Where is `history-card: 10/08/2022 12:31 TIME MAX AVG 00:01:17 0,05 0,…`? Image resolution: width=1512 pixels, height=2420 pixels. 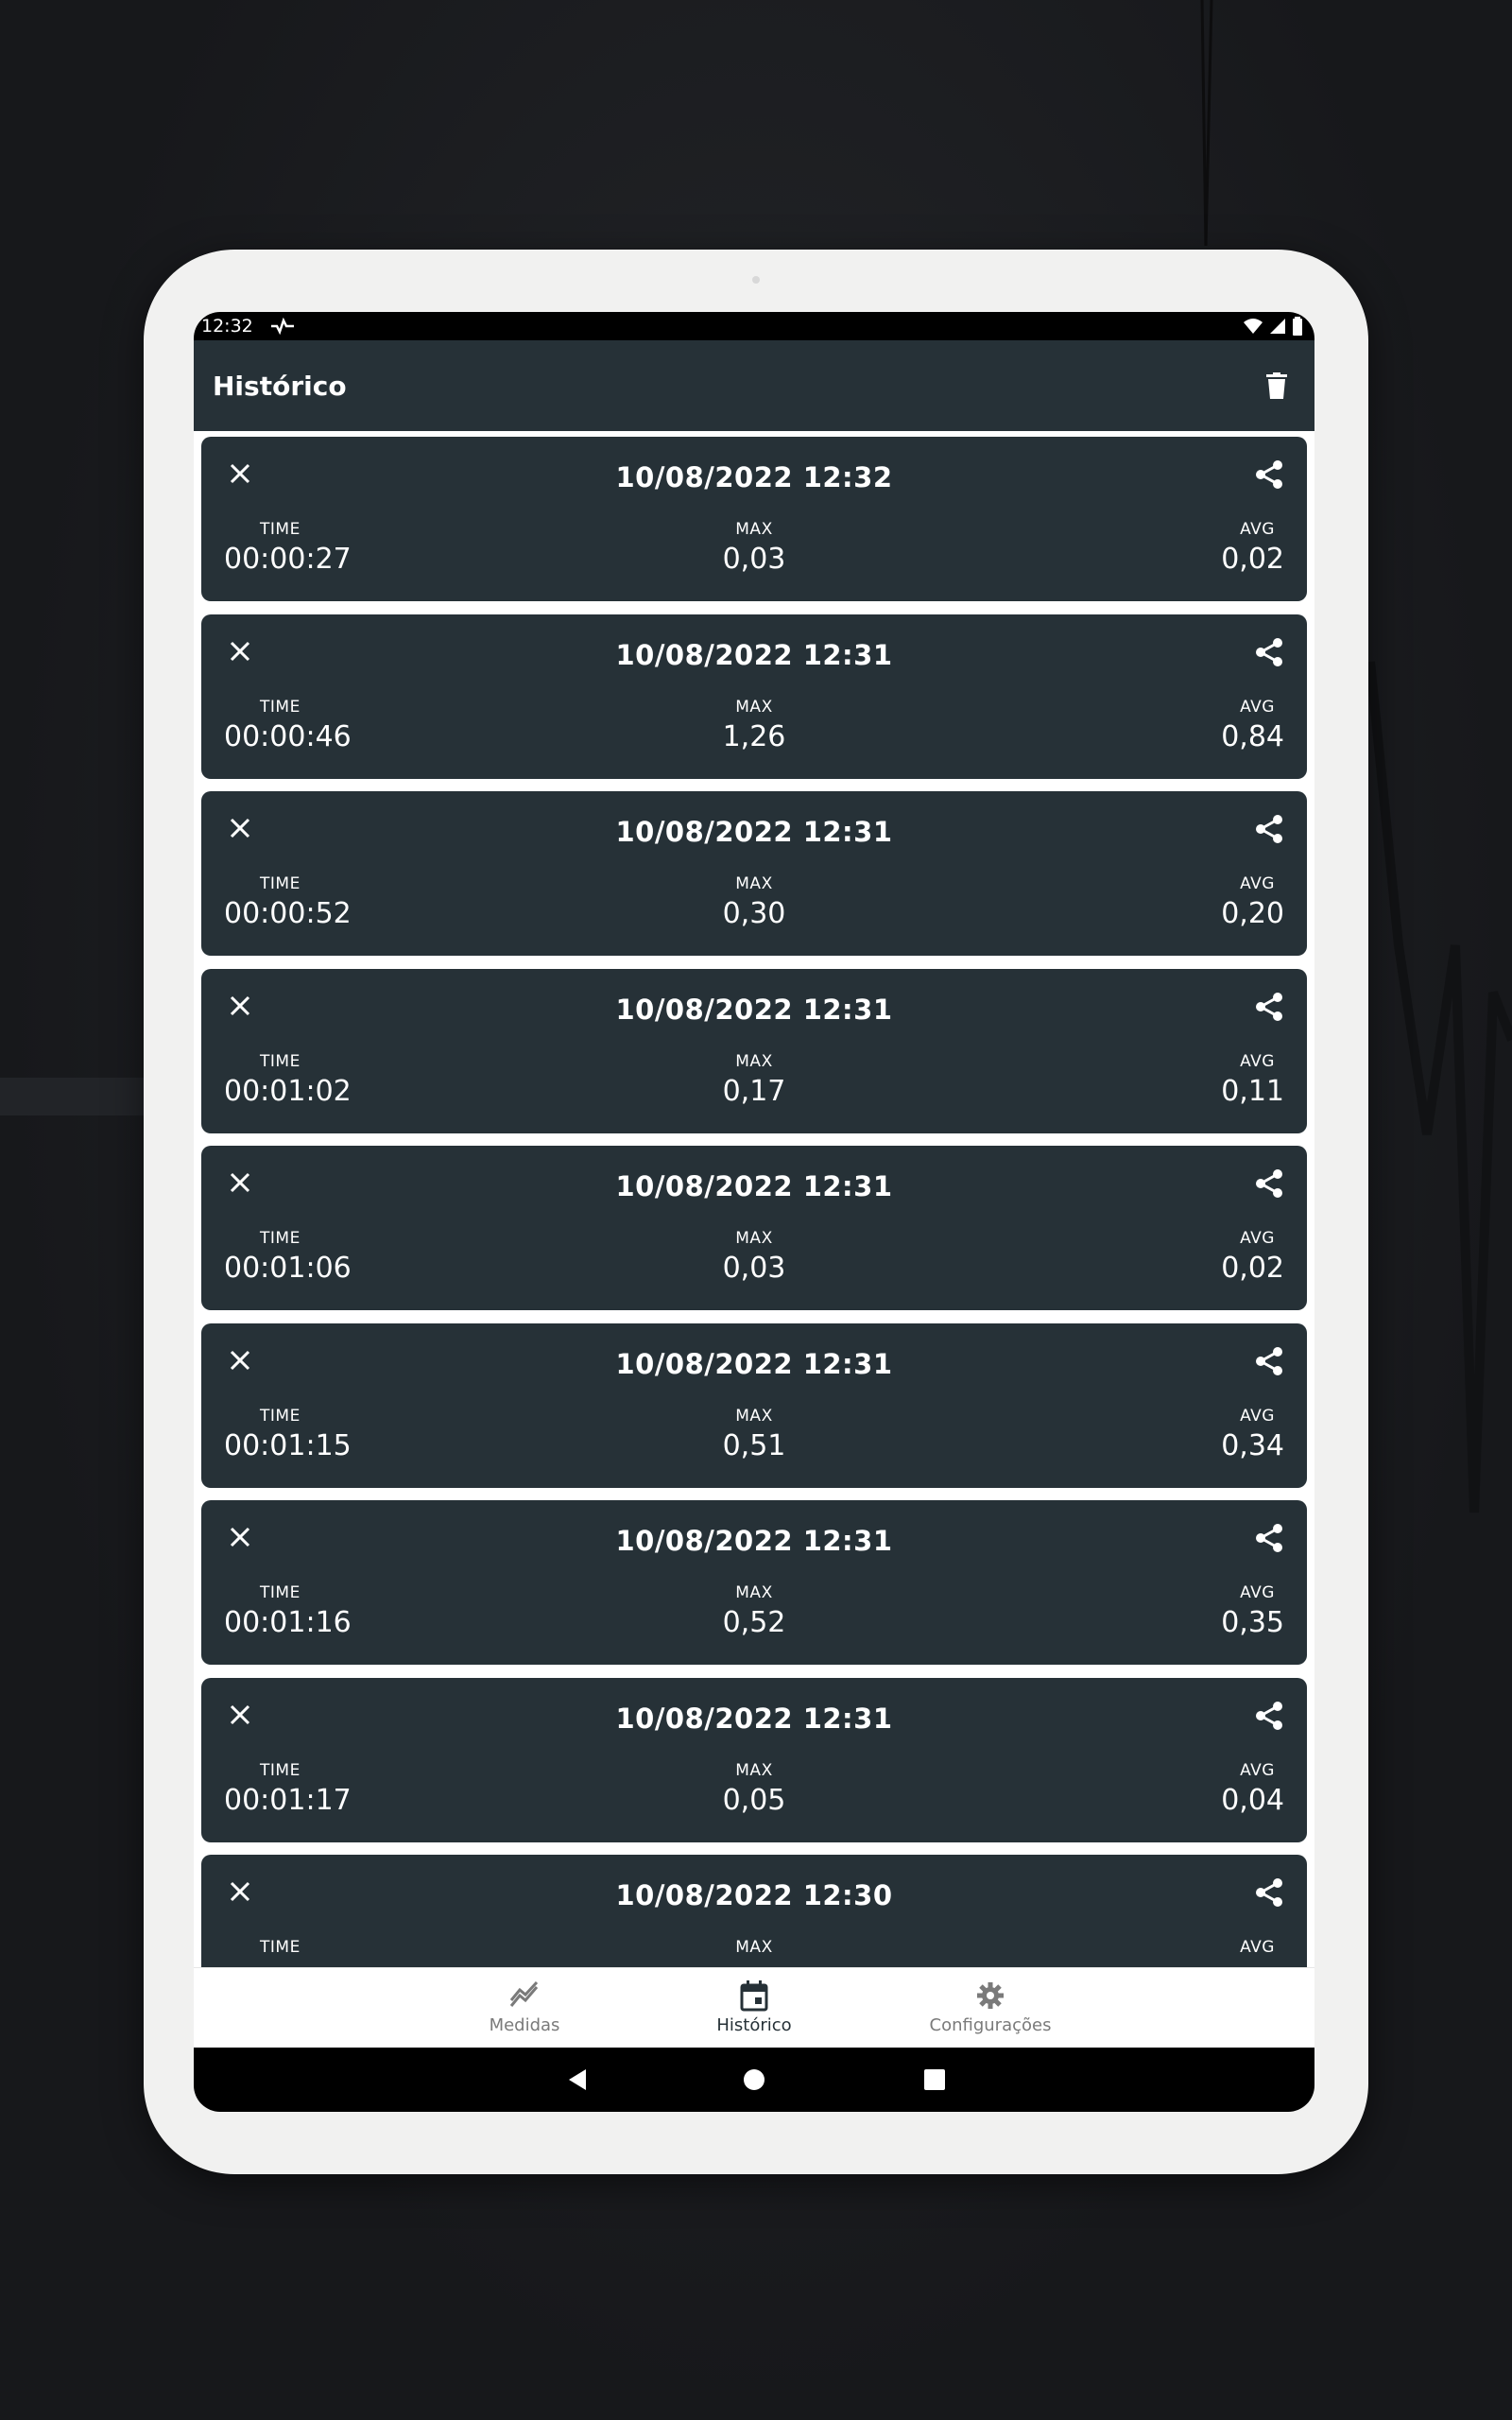
history-card: 10/08/2022 12:31 TIME MAX AVG 00:01:17 0,05 0,… is located at coordinates (754, 1759).